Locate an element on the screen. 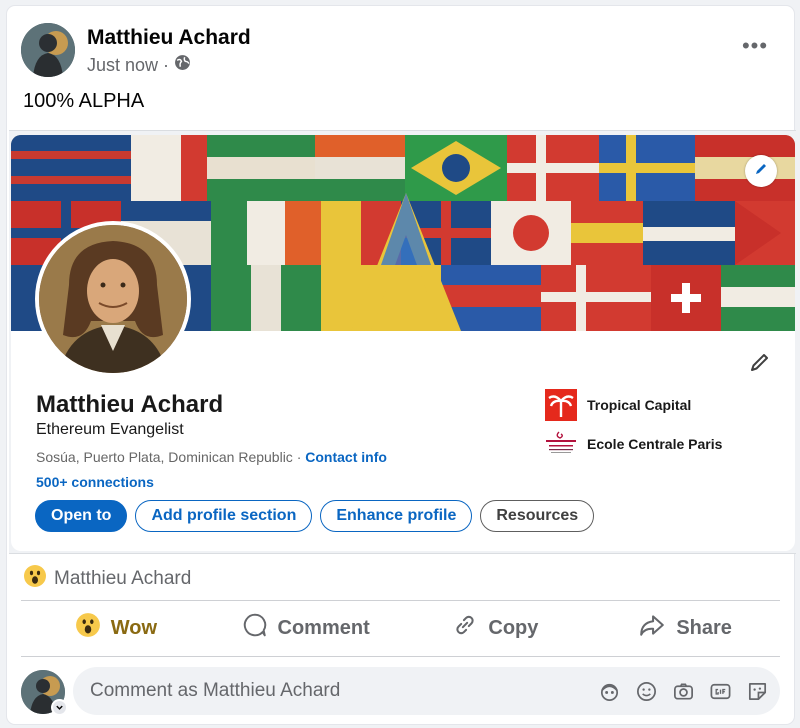 This screenshot has width=800, height=728. palm-tree-icon is located at coordinates (561, 405).